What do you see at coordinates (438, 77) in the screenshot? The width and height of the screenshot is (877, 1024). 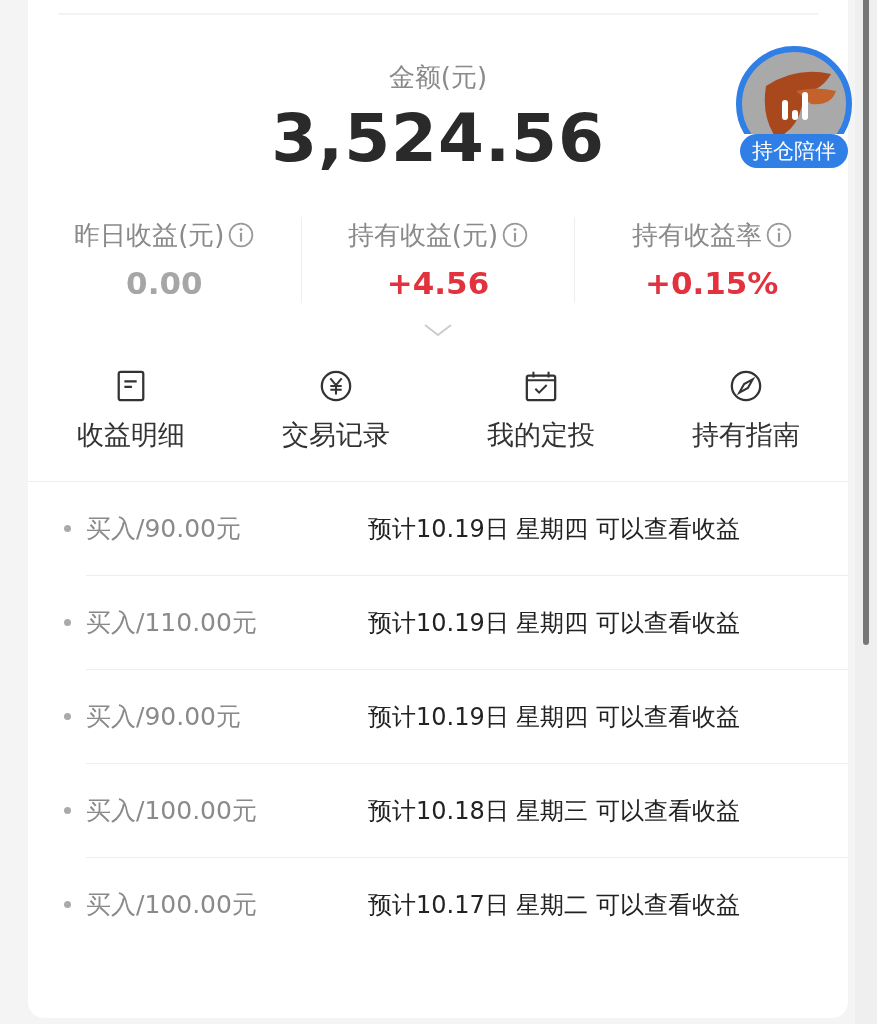 I see `amount-label: 金额(元)` at bounding box center [438, 77].